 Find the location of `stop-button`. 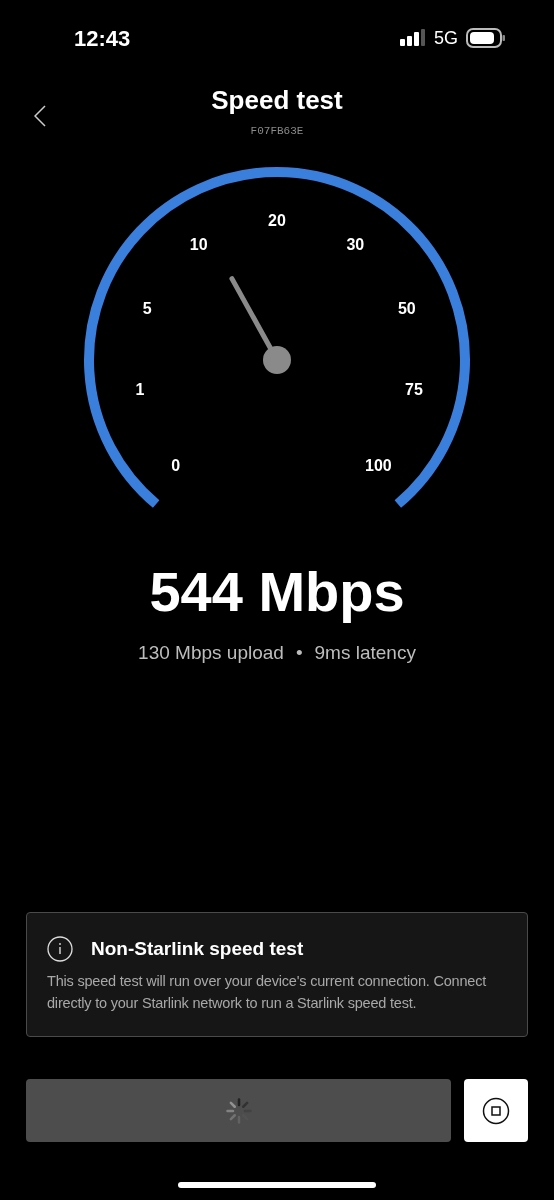

stop-button is located at coordinates (496, 1110).